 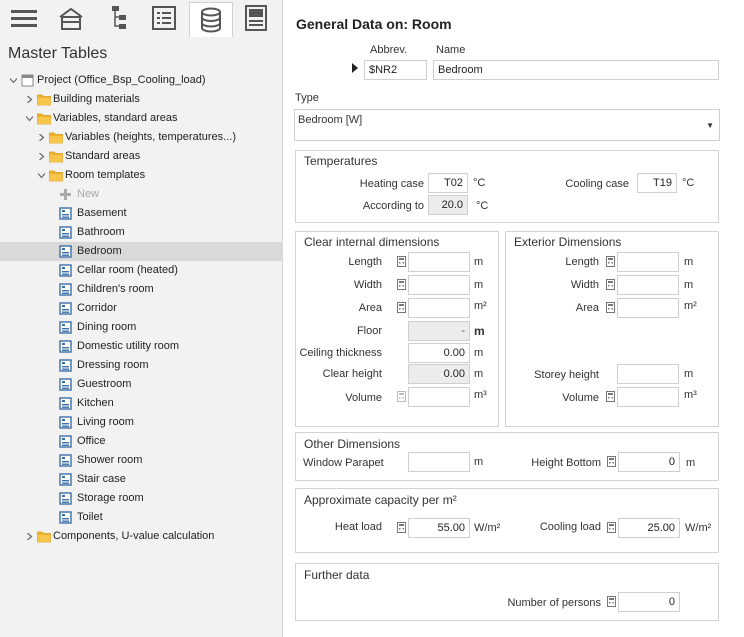 I want to click on storey-height-field, so click(x=648, y=374).